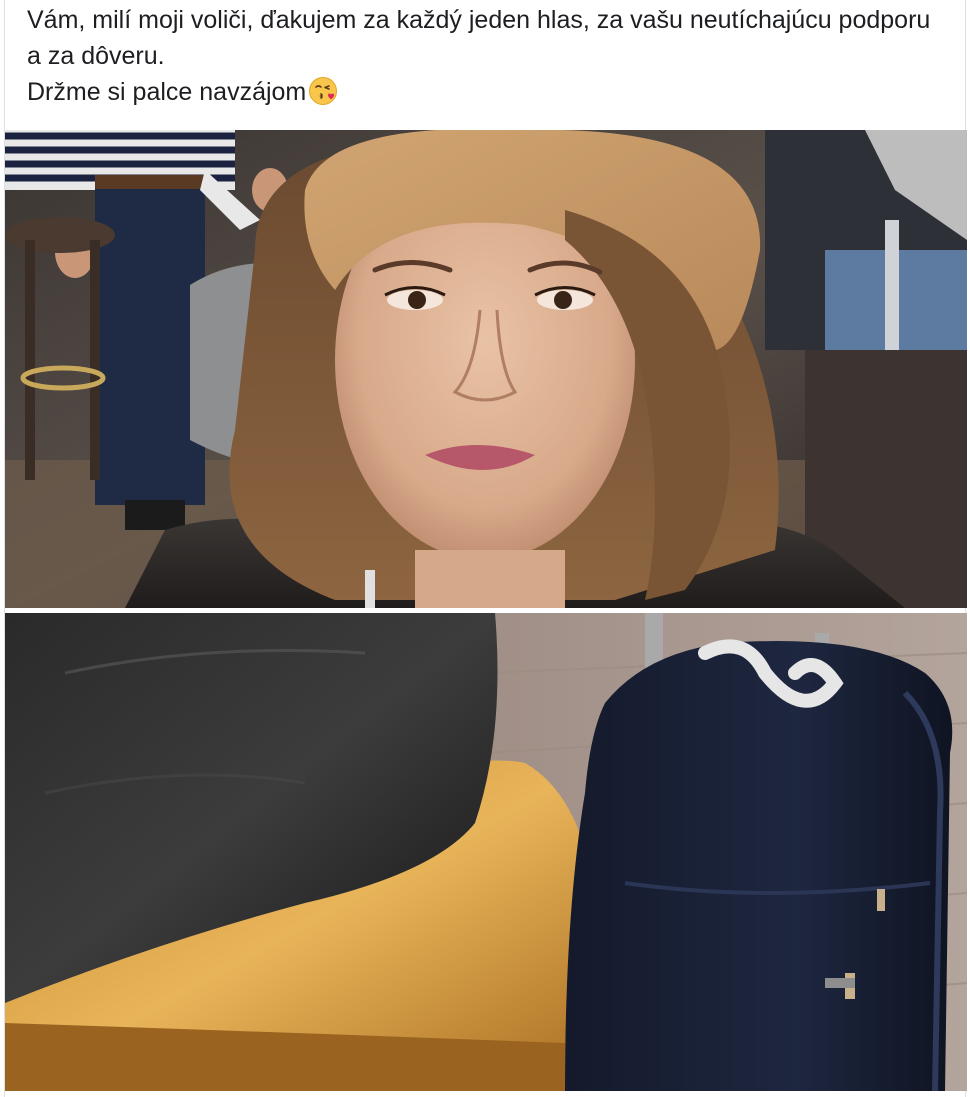  What do you see at coordinates (323, 91) in the screenshot?
I see `face-throwing-kiss-icon` at bounding box center [323, 91].